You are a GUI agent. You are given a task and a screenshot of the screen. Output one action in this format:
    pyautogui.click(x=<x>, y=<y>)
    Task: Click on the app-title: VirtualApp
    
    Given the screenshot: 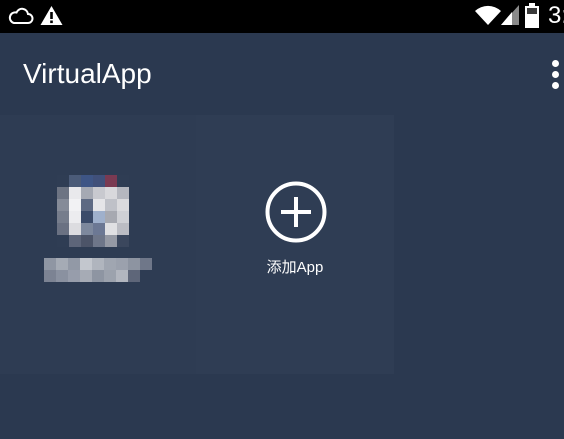 What is the action you would take?
    pyautogui.click(x=87, y=73)
    